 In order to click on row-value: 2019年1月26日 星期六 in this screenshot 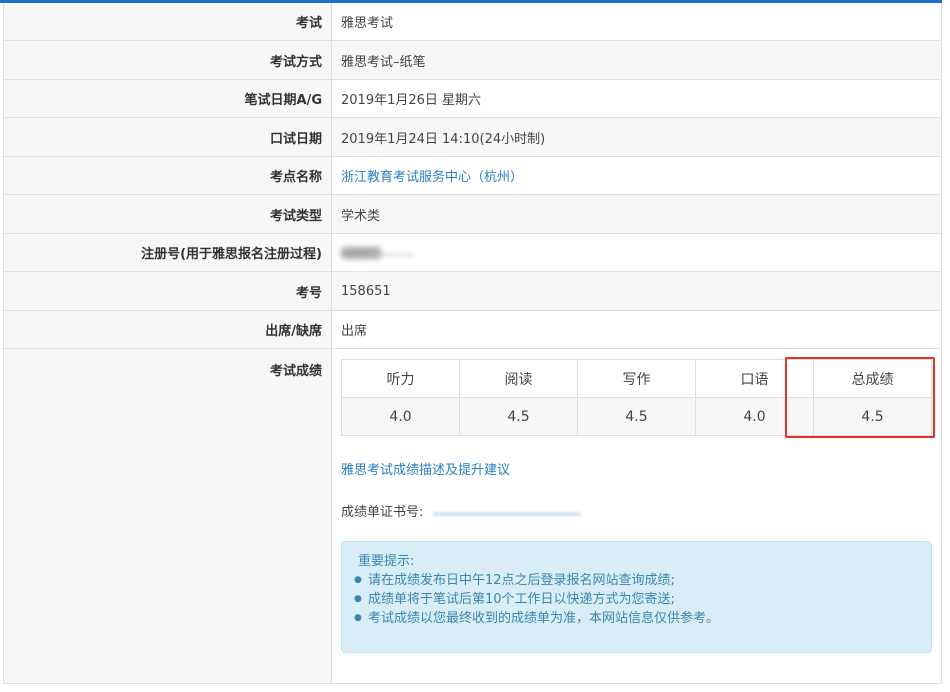, I will do `click(411, 100)`.